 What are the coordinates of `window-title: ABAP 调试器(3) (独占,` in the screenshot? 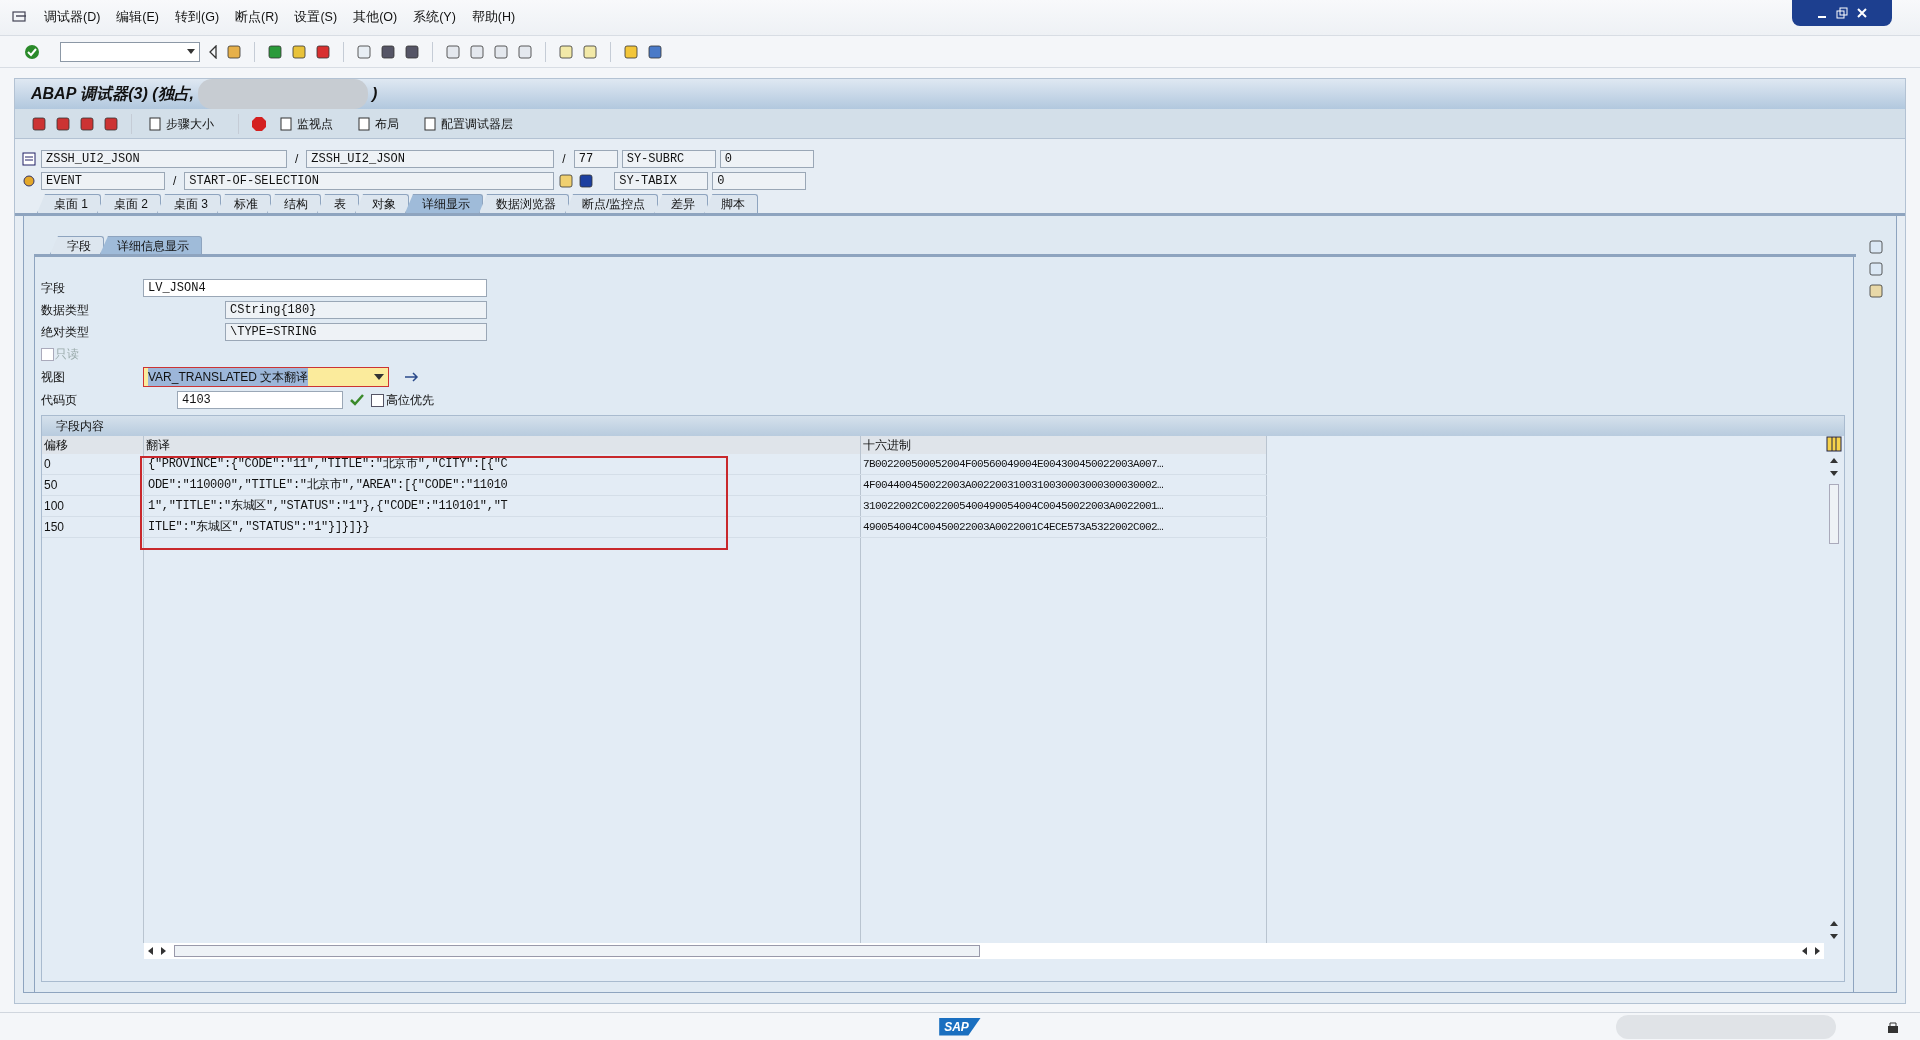 It's located at (112, 94).